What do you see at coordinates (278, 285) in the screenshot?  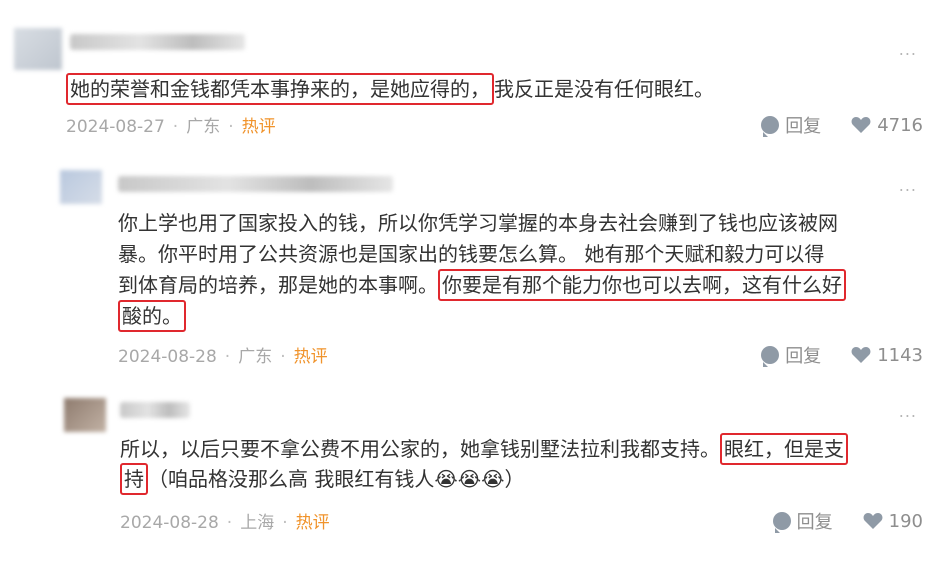 I see `comment-text-plain: 到体育局的培养，那是她的本事啊。` at bounding box center [278, 285].